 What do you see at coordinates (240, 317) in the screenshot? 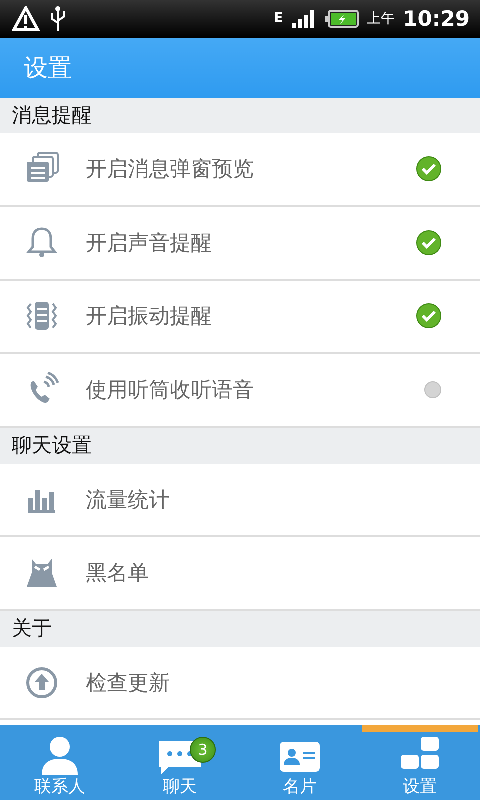
I see `settings-row: 开启振动提醒` at bounding box center [240, 317].